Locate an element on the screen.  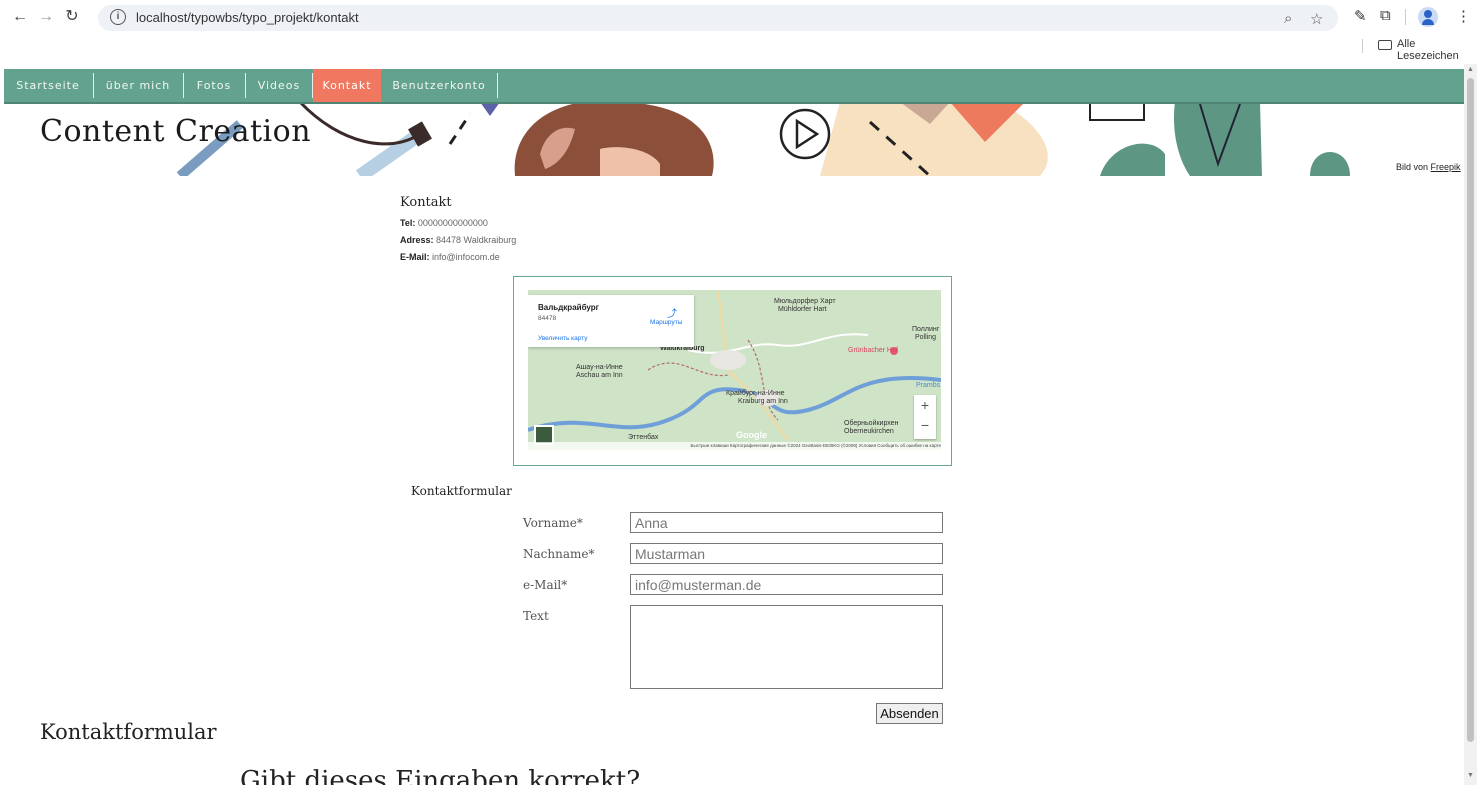
text-label: Text is located at coordinates (536, 616).